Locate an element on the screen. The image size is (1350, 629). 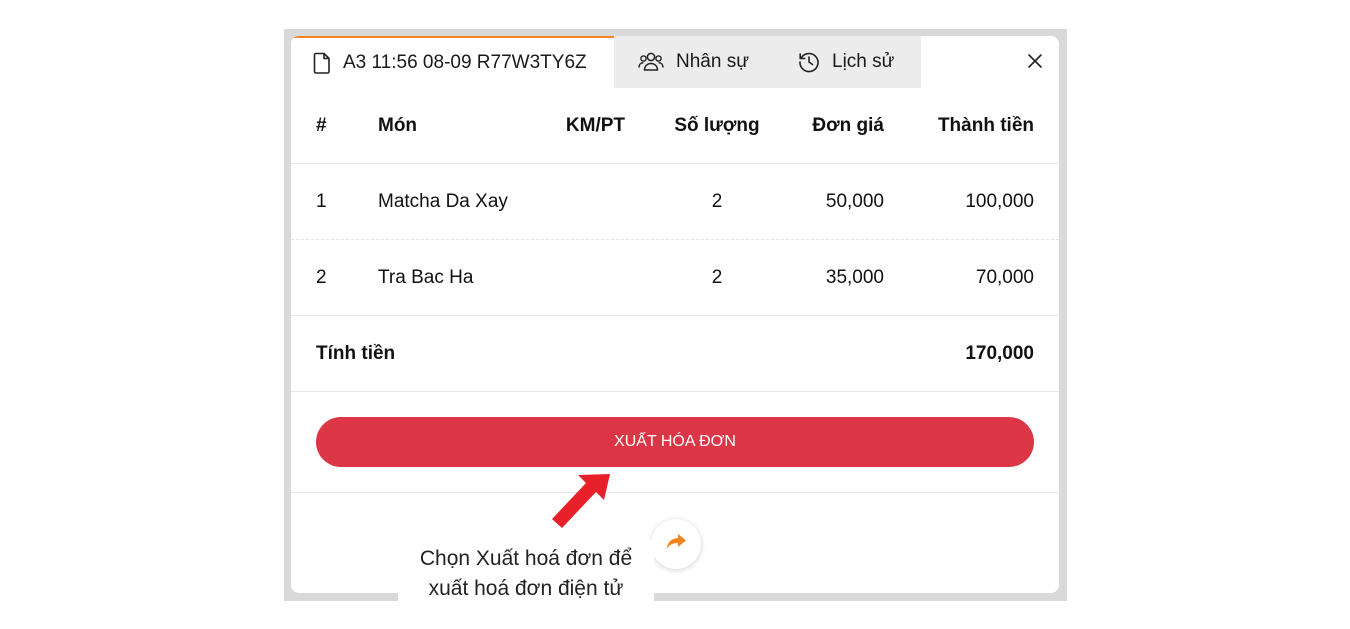
share-button is located at coordinates (676, 544).